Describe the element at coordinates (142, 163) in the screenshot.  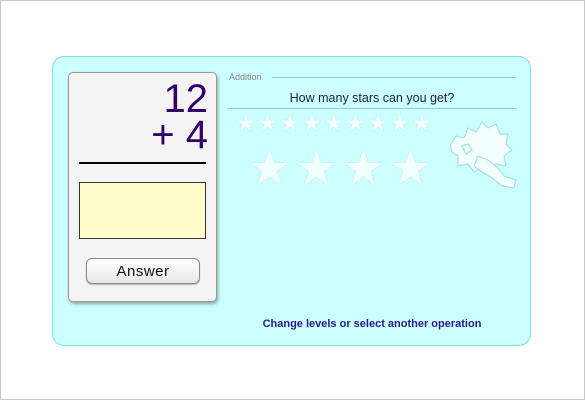
I see `sum-line` at that location.